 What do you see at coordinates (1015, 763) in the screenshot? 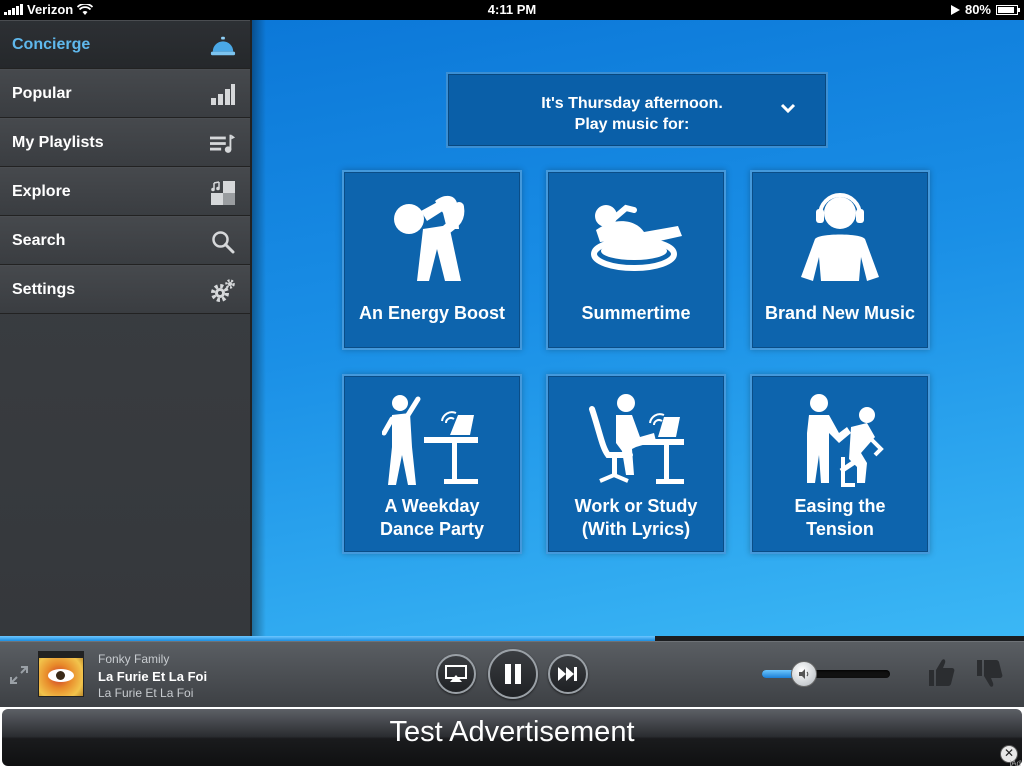
I see `iad-badge: iAd` at bounding box center [1015, 763].